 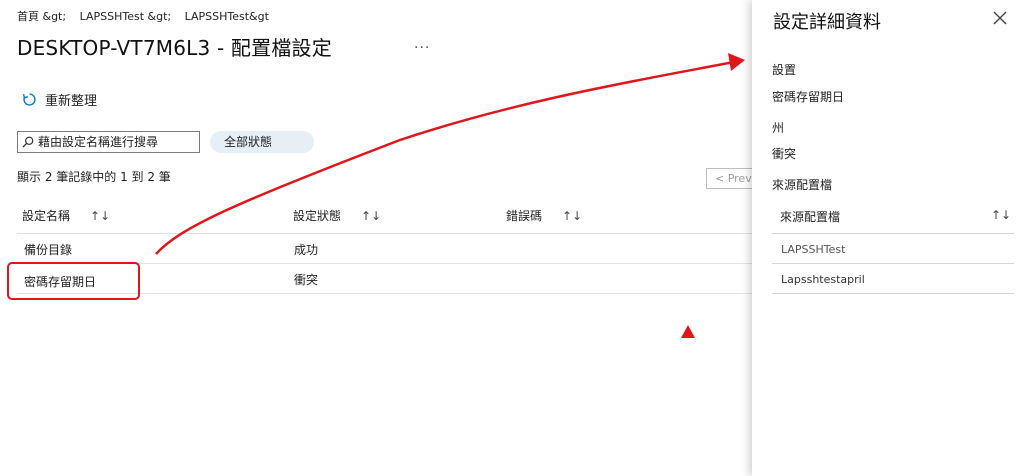 I want to click on breadcrumb: 首頁 &gt; LAPSSHTest &gt; LAPSSHTest&gt, so click(x=148, y=16).